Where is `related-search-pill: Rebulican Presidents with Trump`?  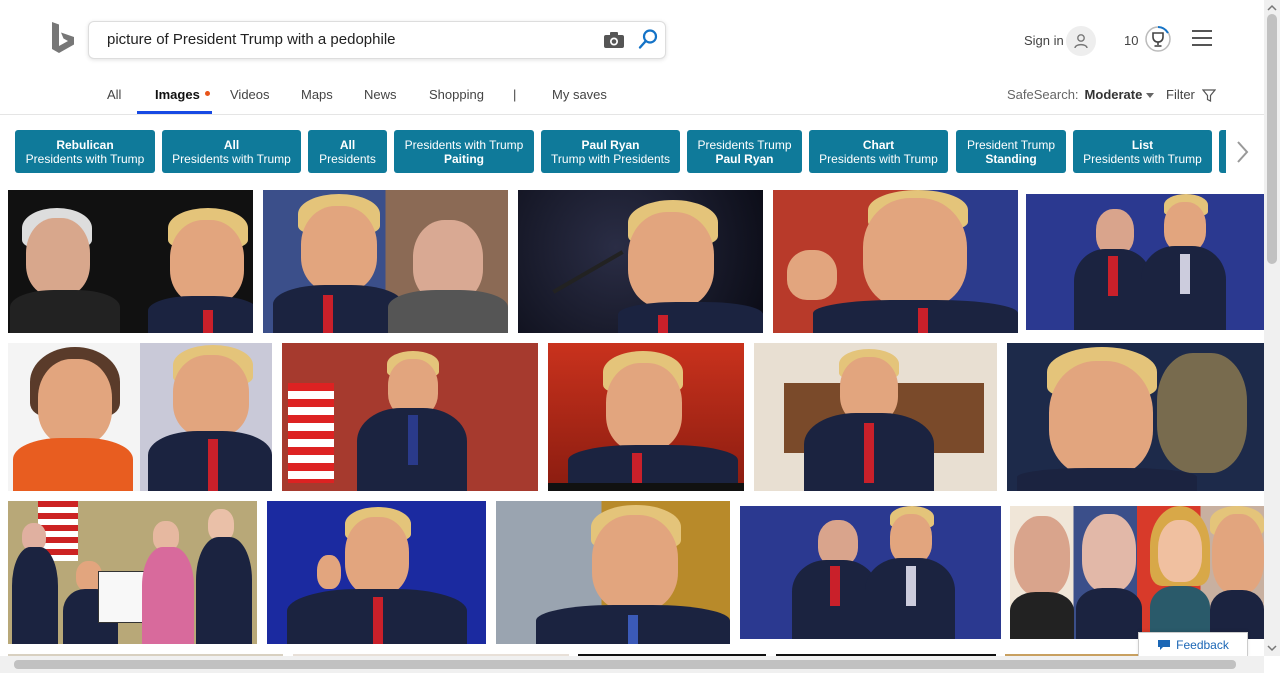 related-search-pill: Rebulican Presidents with Trump is located at coordinates (85, 151).